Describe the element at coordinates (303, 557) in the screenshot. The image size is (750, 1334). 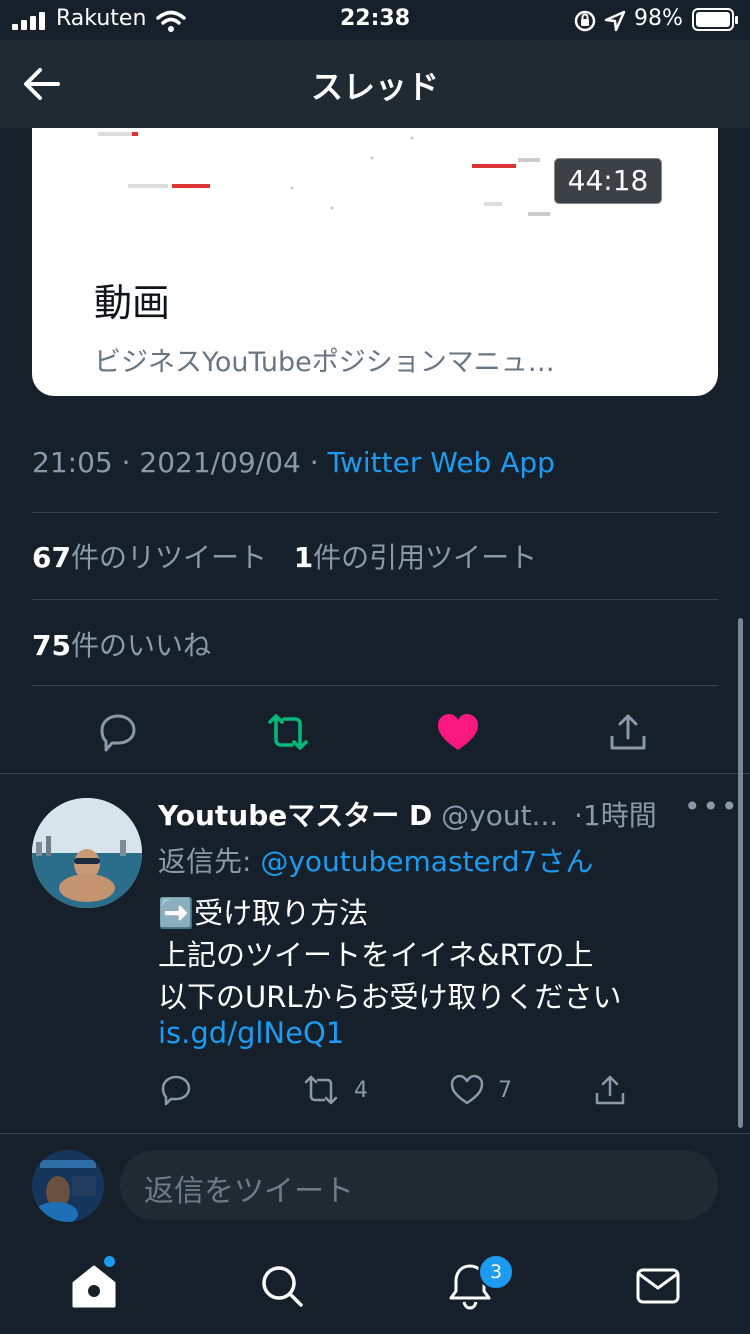
I see `quotes-count: 1` at that location.